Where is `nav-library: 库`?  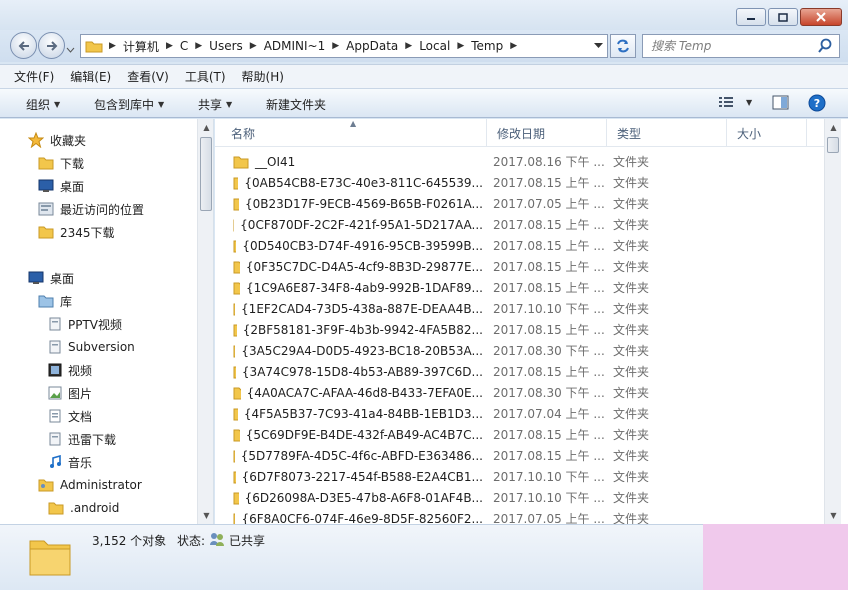
nav-library: 库 is located at coordinates (55, 301).